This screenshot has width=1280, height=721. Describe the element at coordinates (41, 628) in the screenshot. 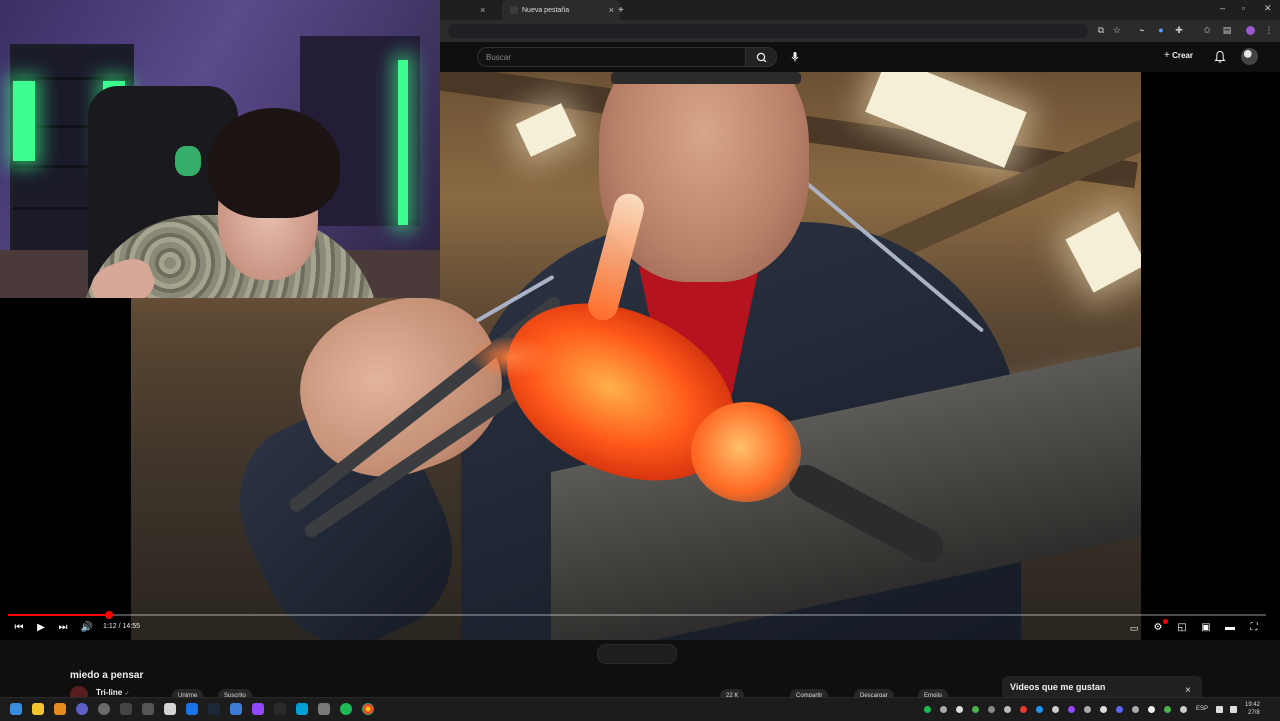

I see `play-button: ▶` at that location.